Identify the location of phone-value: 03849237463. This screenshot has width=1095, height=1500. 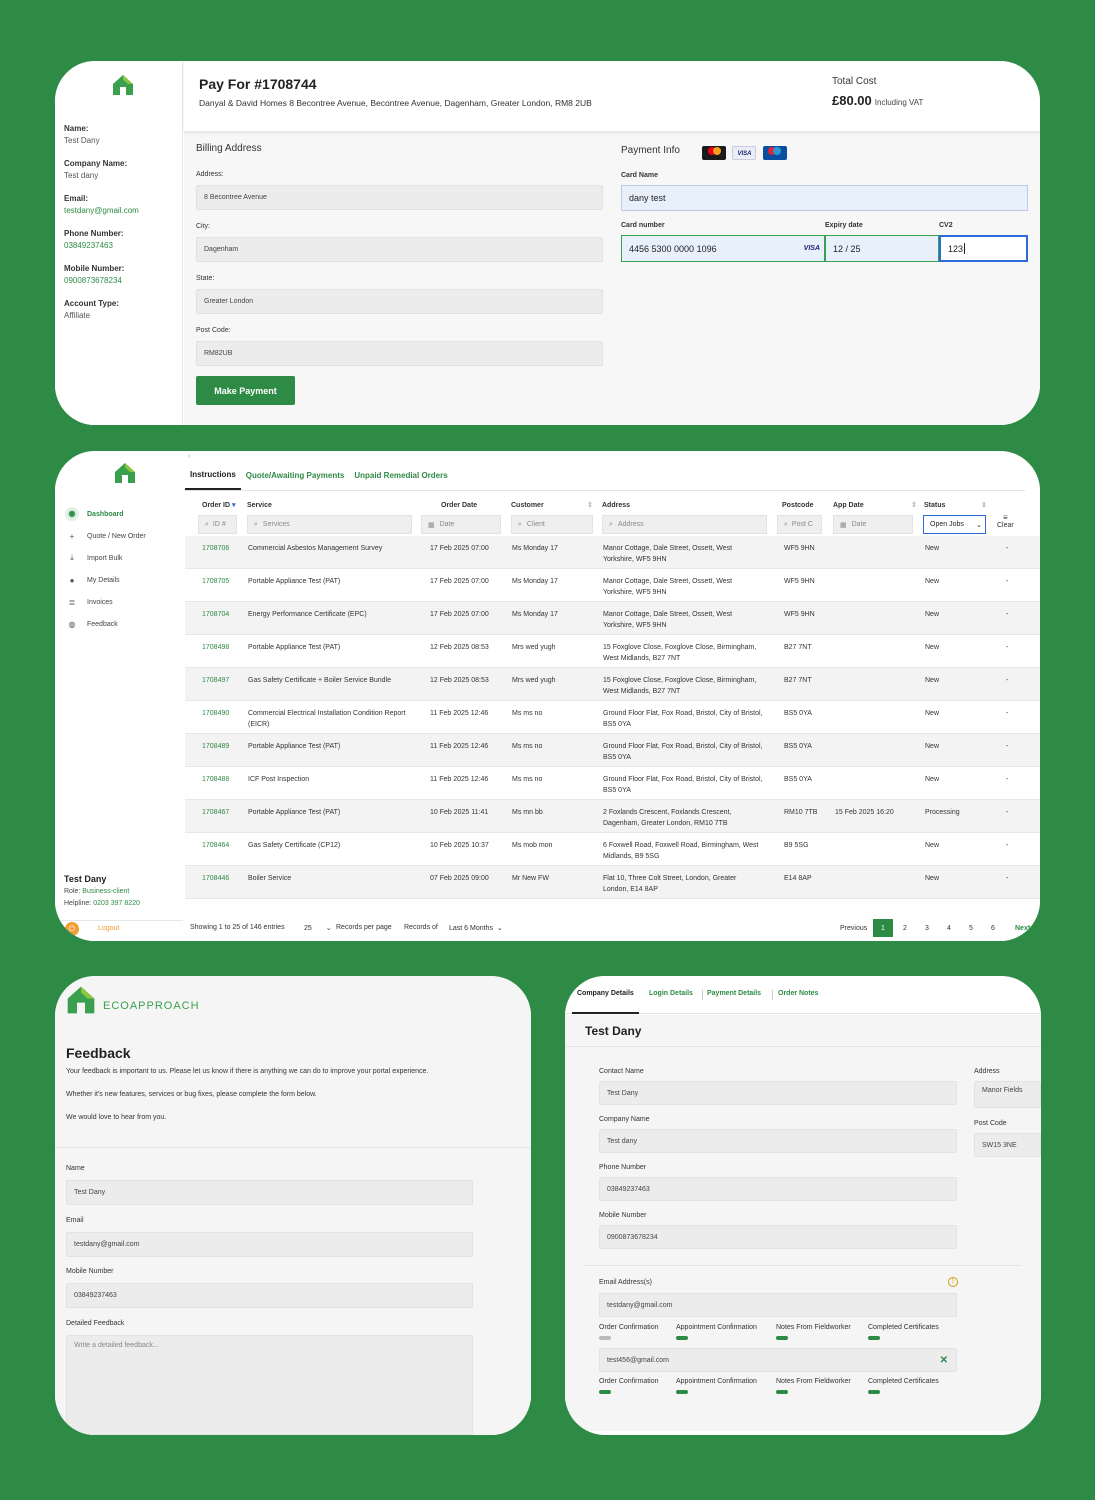
(94, 245).